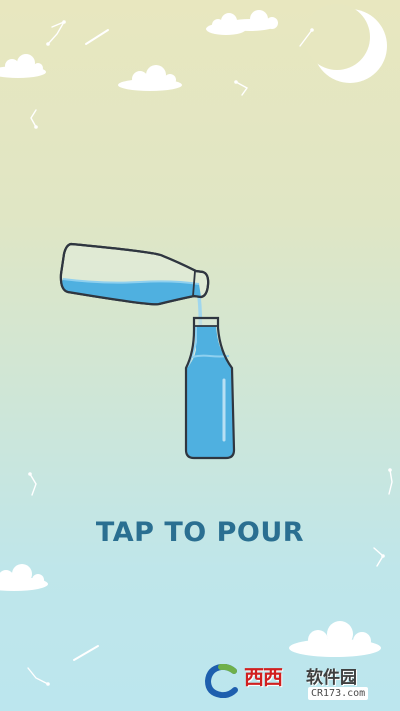  What do you see at coordinates (338, 693) in the screenshot?
I see `watermark-url: CR173.com` at bounding box center [338, 693].